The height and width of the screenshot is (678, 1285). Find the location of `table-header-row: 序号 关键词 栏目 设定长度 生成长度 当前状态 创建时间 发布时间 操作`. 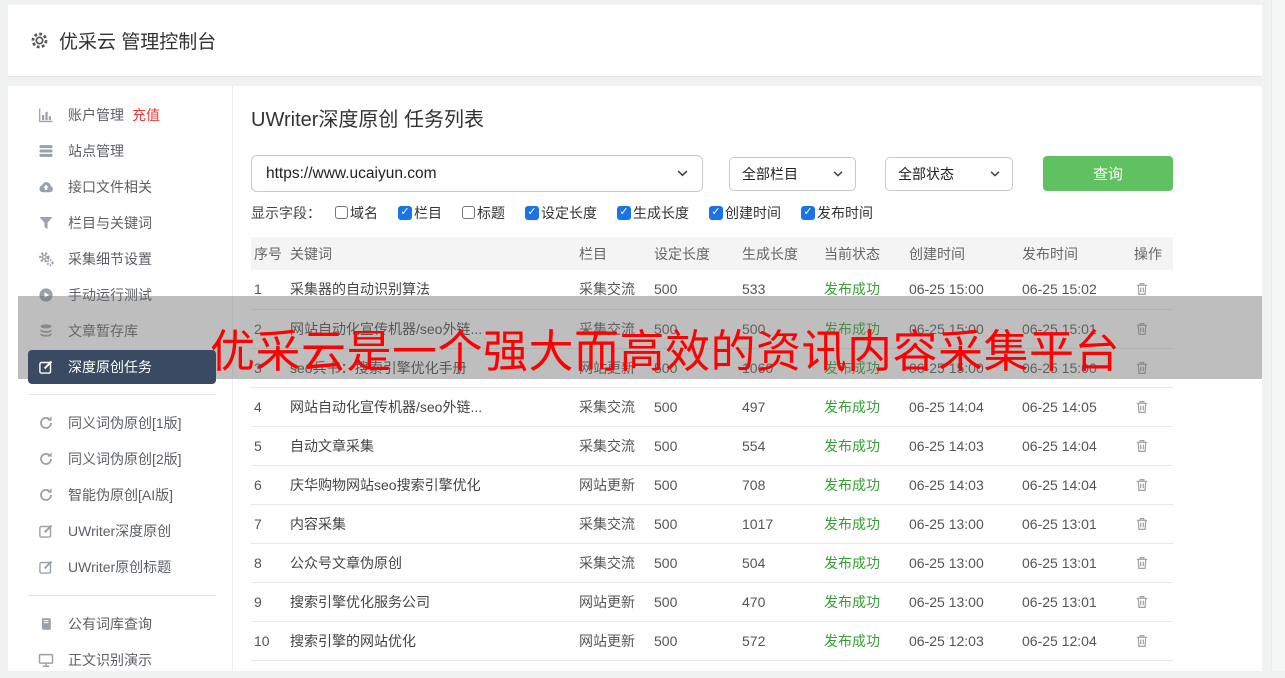

table-header-row: 序号 关键词 栏目 设定长度 生成长度 当前状态 创建时间 发布时间 操作 is located at coordinates (712, 253).